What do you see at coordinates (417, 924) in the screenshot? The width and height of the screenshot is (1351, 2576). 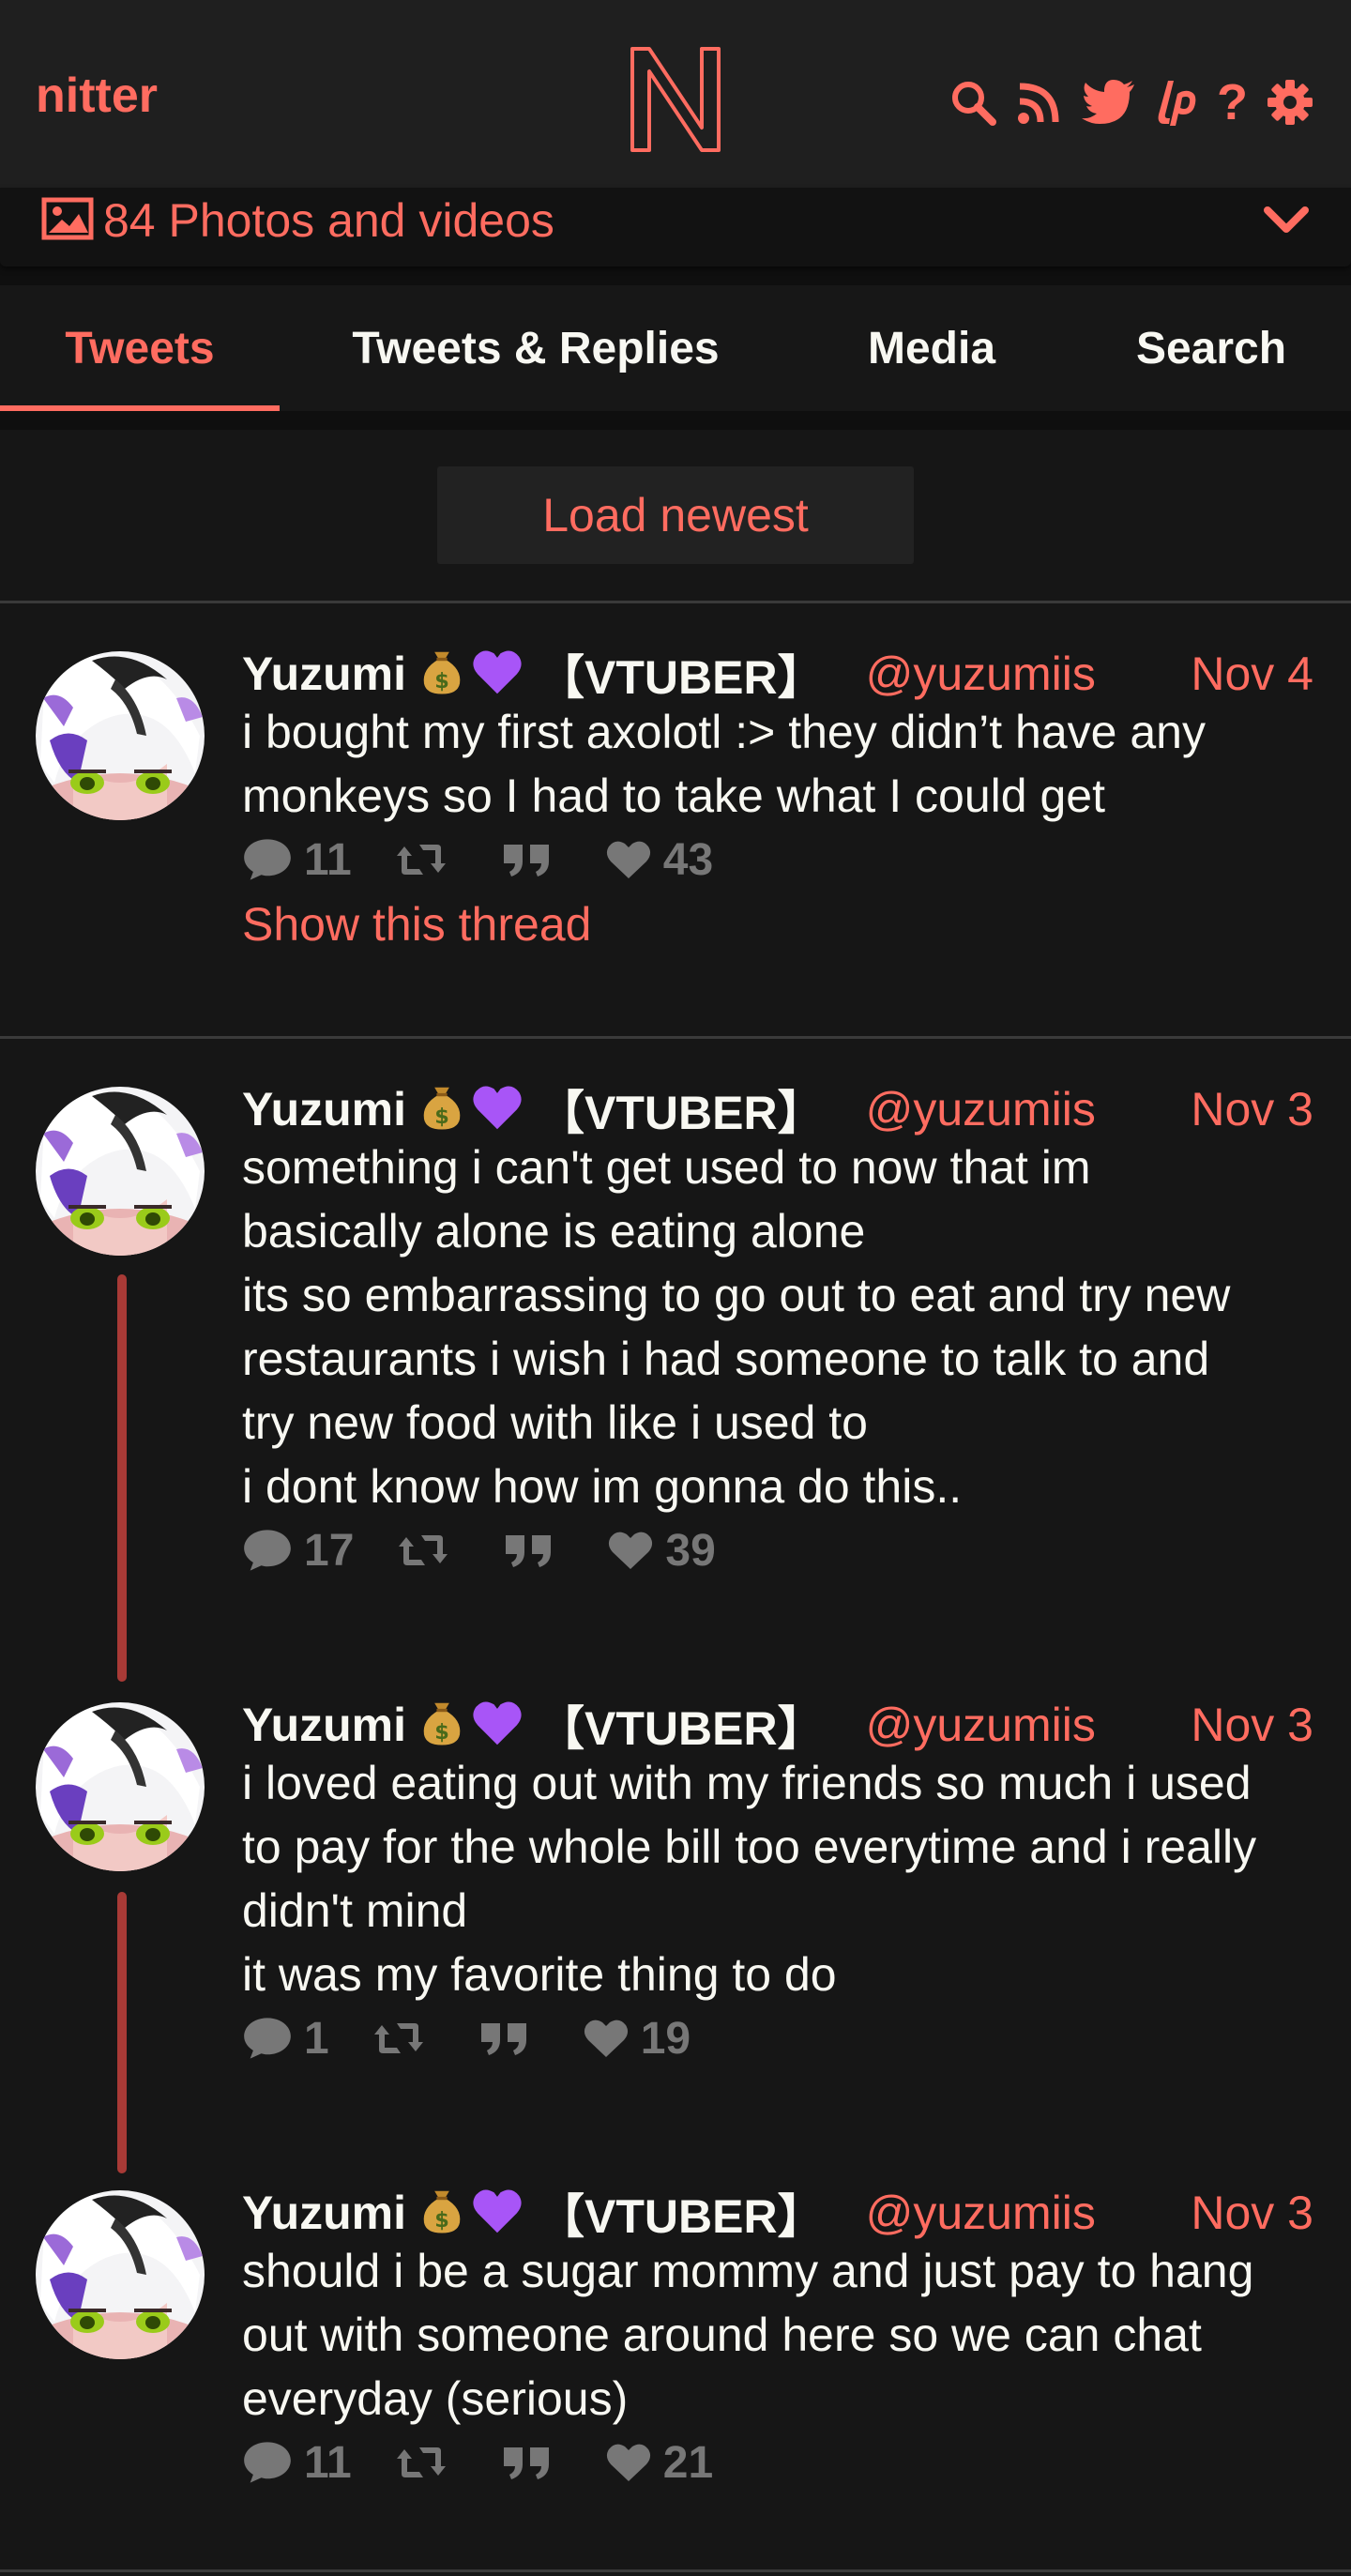 I see `show-thread-link: Show this thread` at bounding box center [417, 924].